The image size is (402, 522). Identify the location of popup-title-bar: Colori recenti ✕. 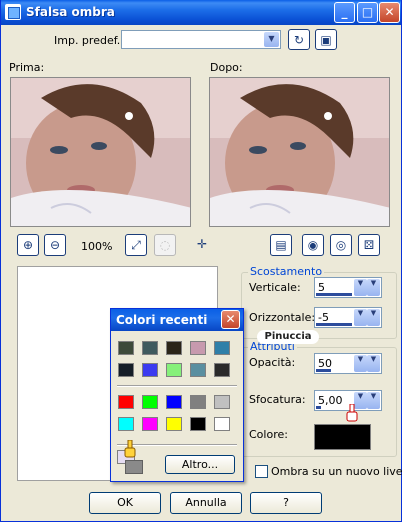
(177, 320).